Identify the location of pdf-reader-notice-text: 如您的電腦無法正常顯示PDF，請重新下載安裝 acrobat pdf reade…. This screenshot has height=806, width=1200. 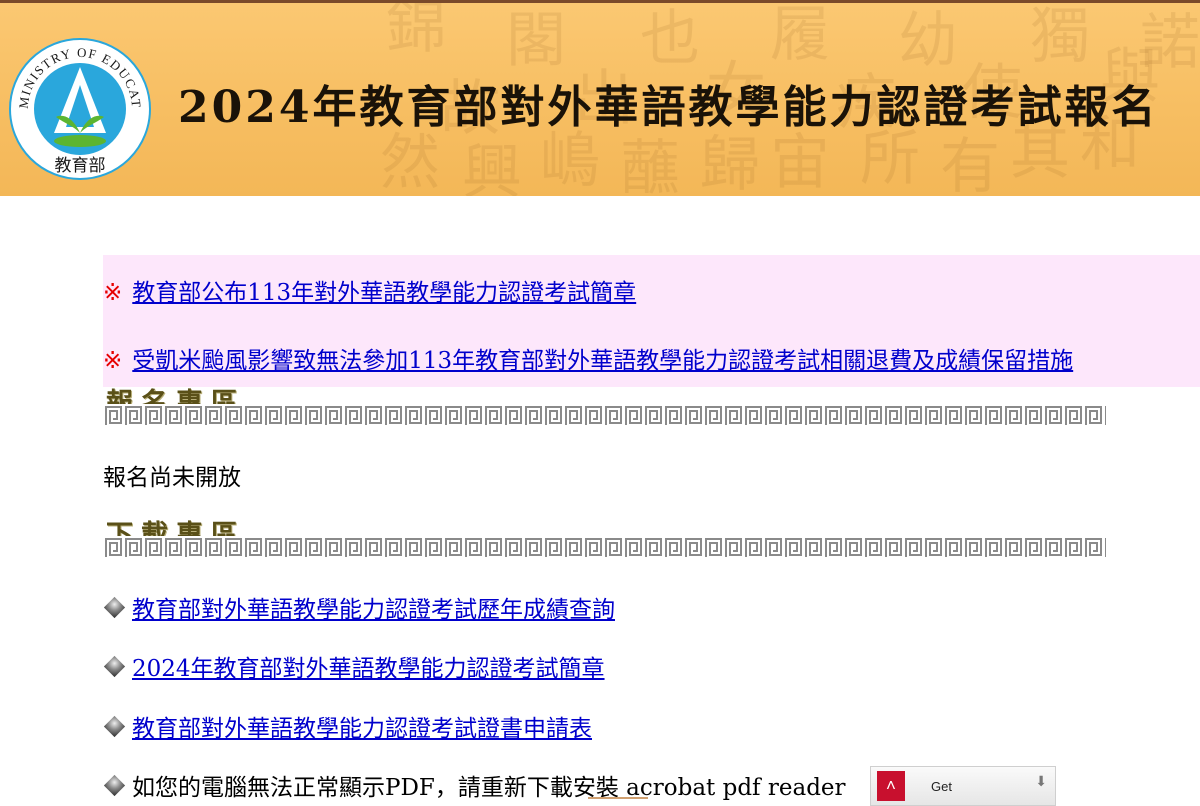
(489, 788).